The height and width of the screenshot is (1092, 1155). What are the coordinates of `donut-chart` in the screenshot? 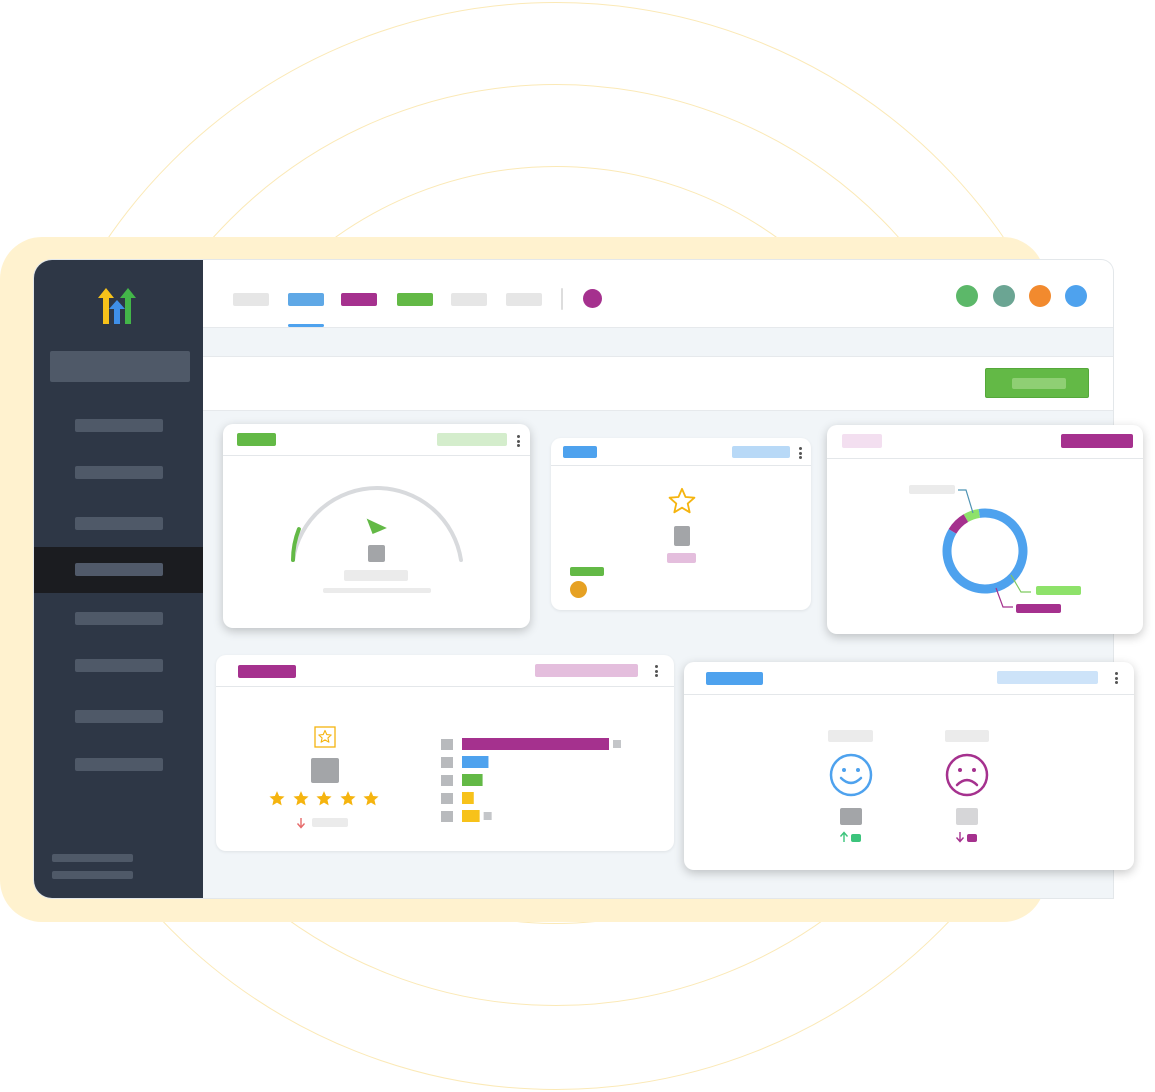 It's located at (986, 548).